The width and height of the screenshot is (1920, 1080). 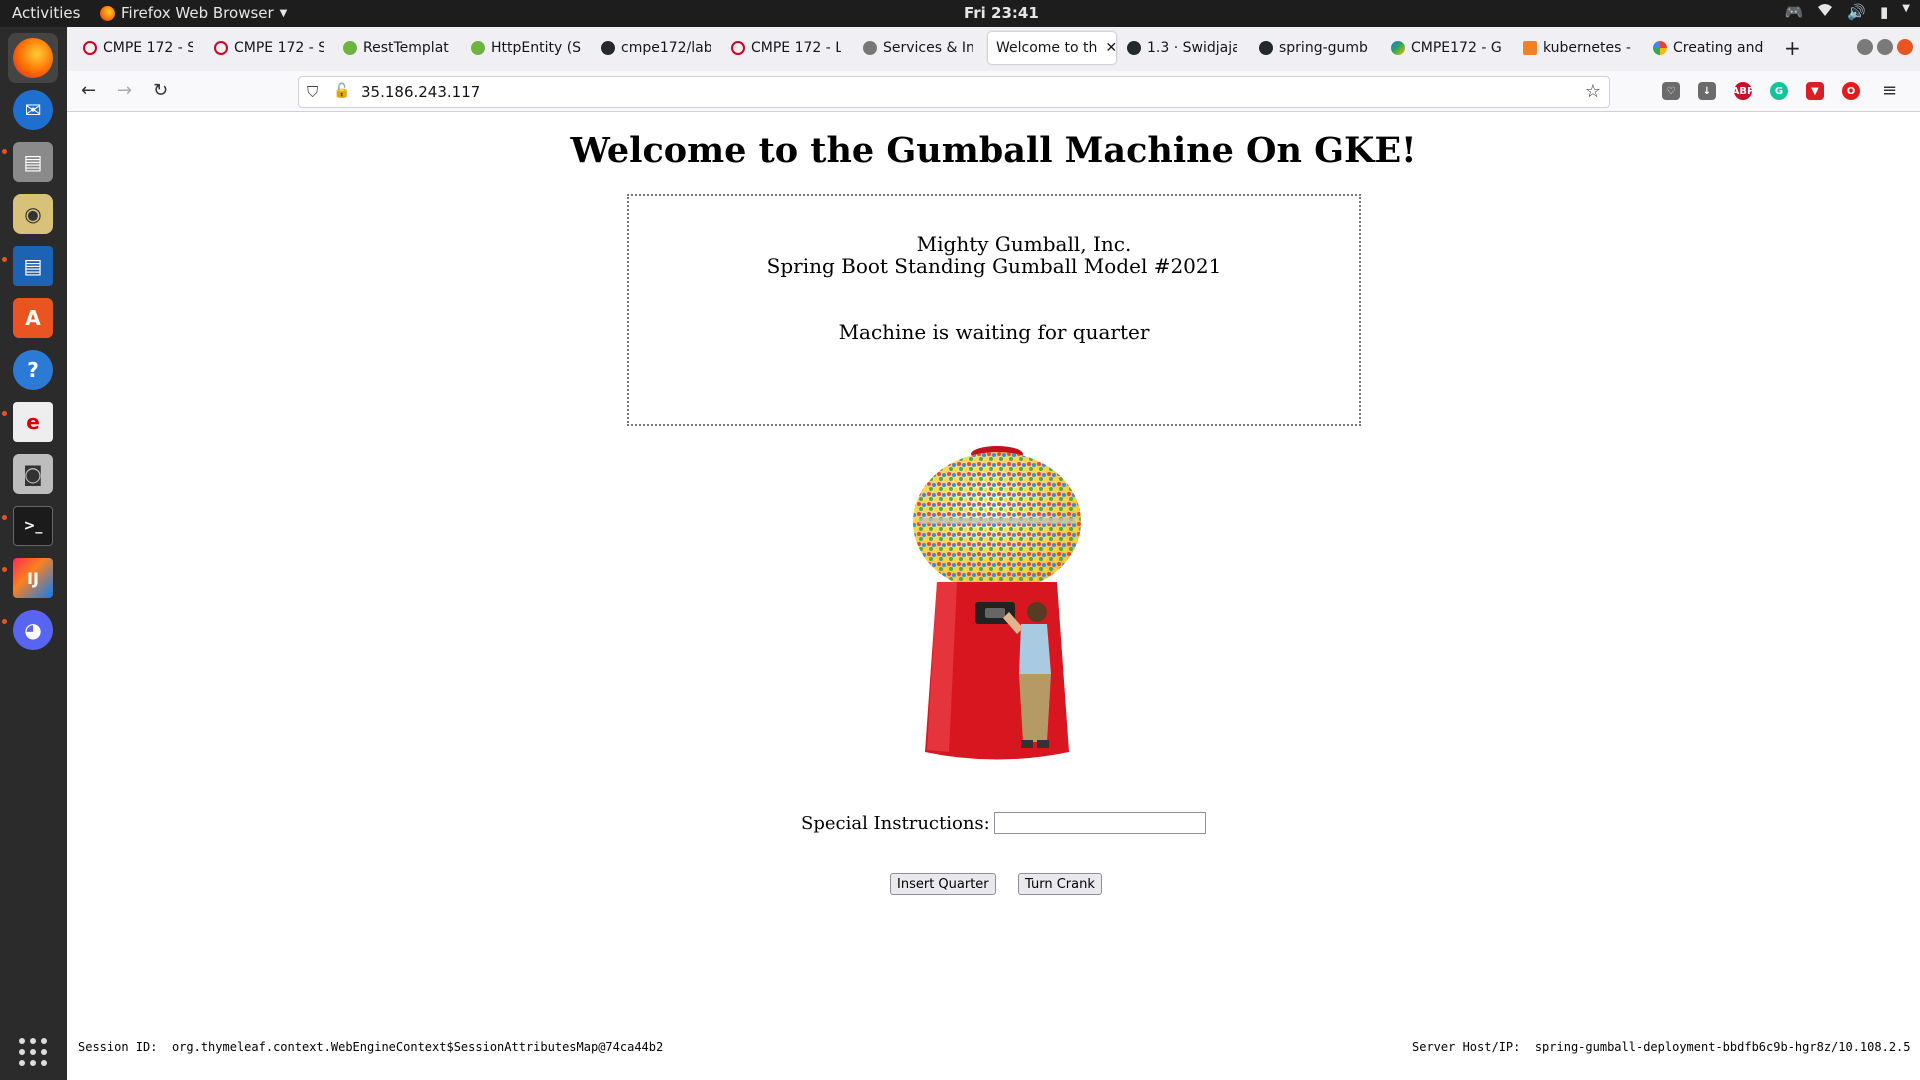 What do you see at coordinates (1323, 48) in the screenshot?
I see `tab-label: spring-gumb` at bounding box center [1323, 48].